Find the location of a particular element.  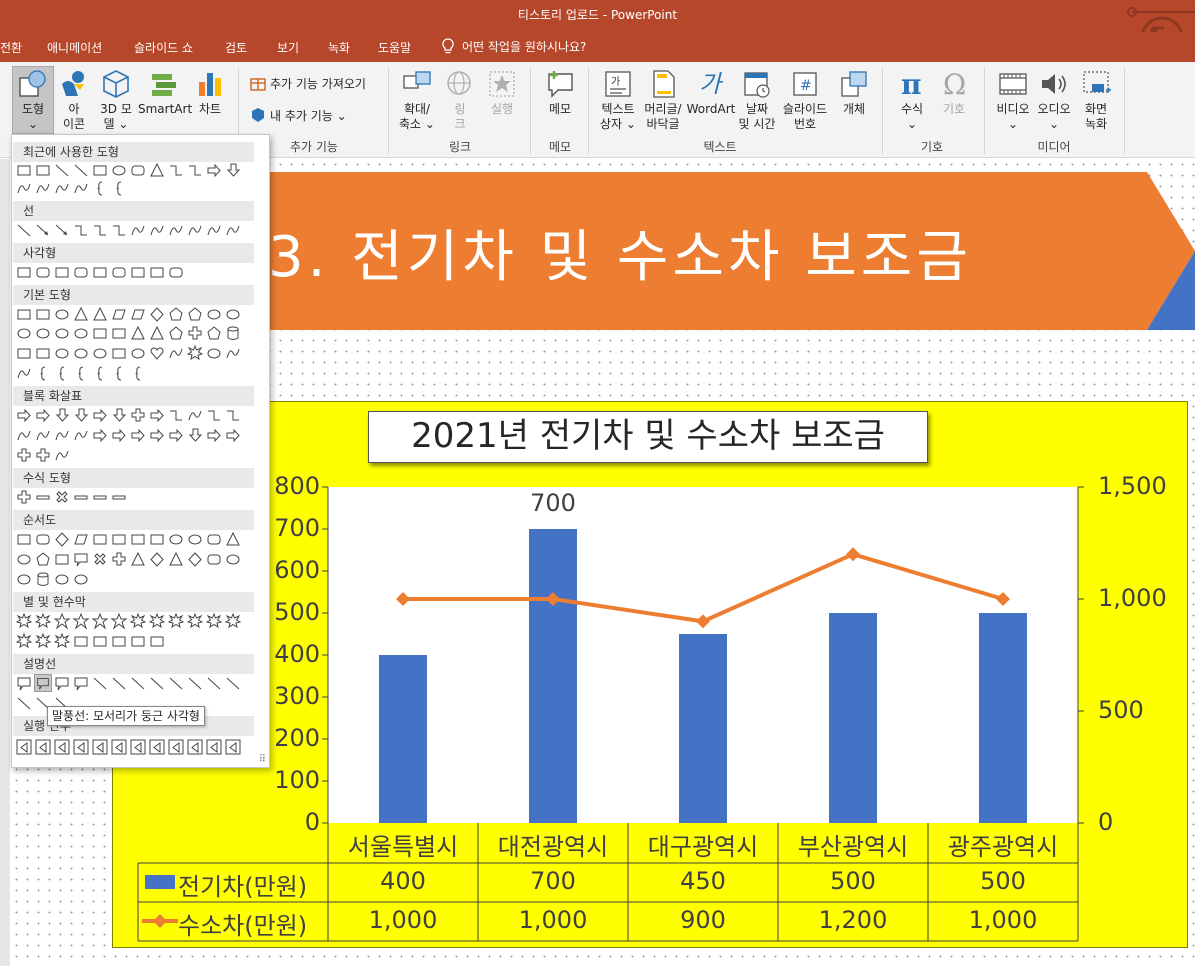

audio-button: 오디오 ⌄ is located at coordinates (1054, 100).